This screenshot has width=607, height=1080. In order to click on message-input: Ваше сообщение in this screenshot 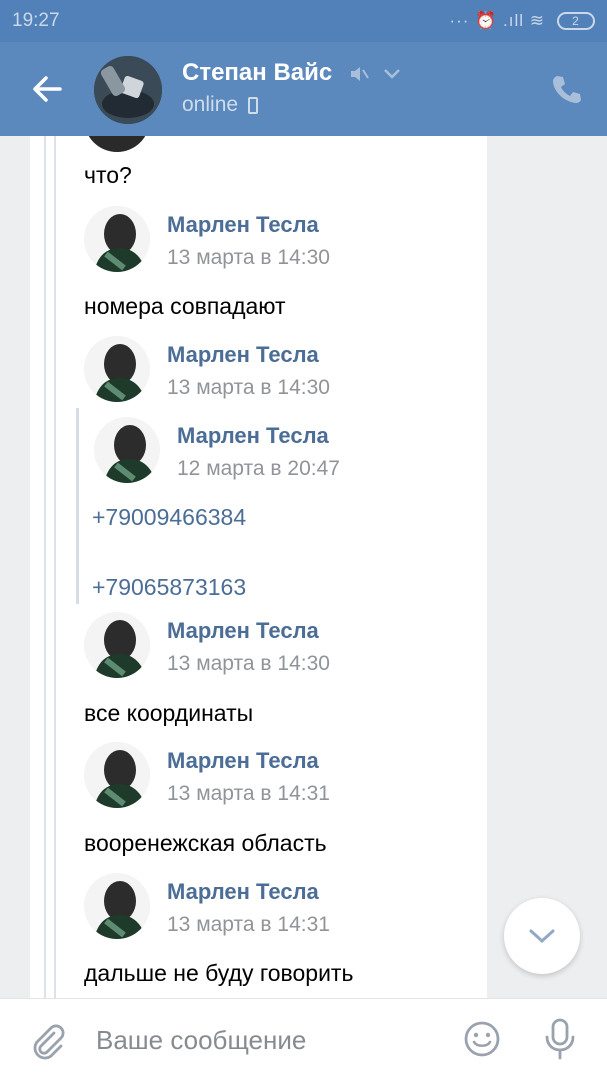, I will do `click(201, 1040)`.